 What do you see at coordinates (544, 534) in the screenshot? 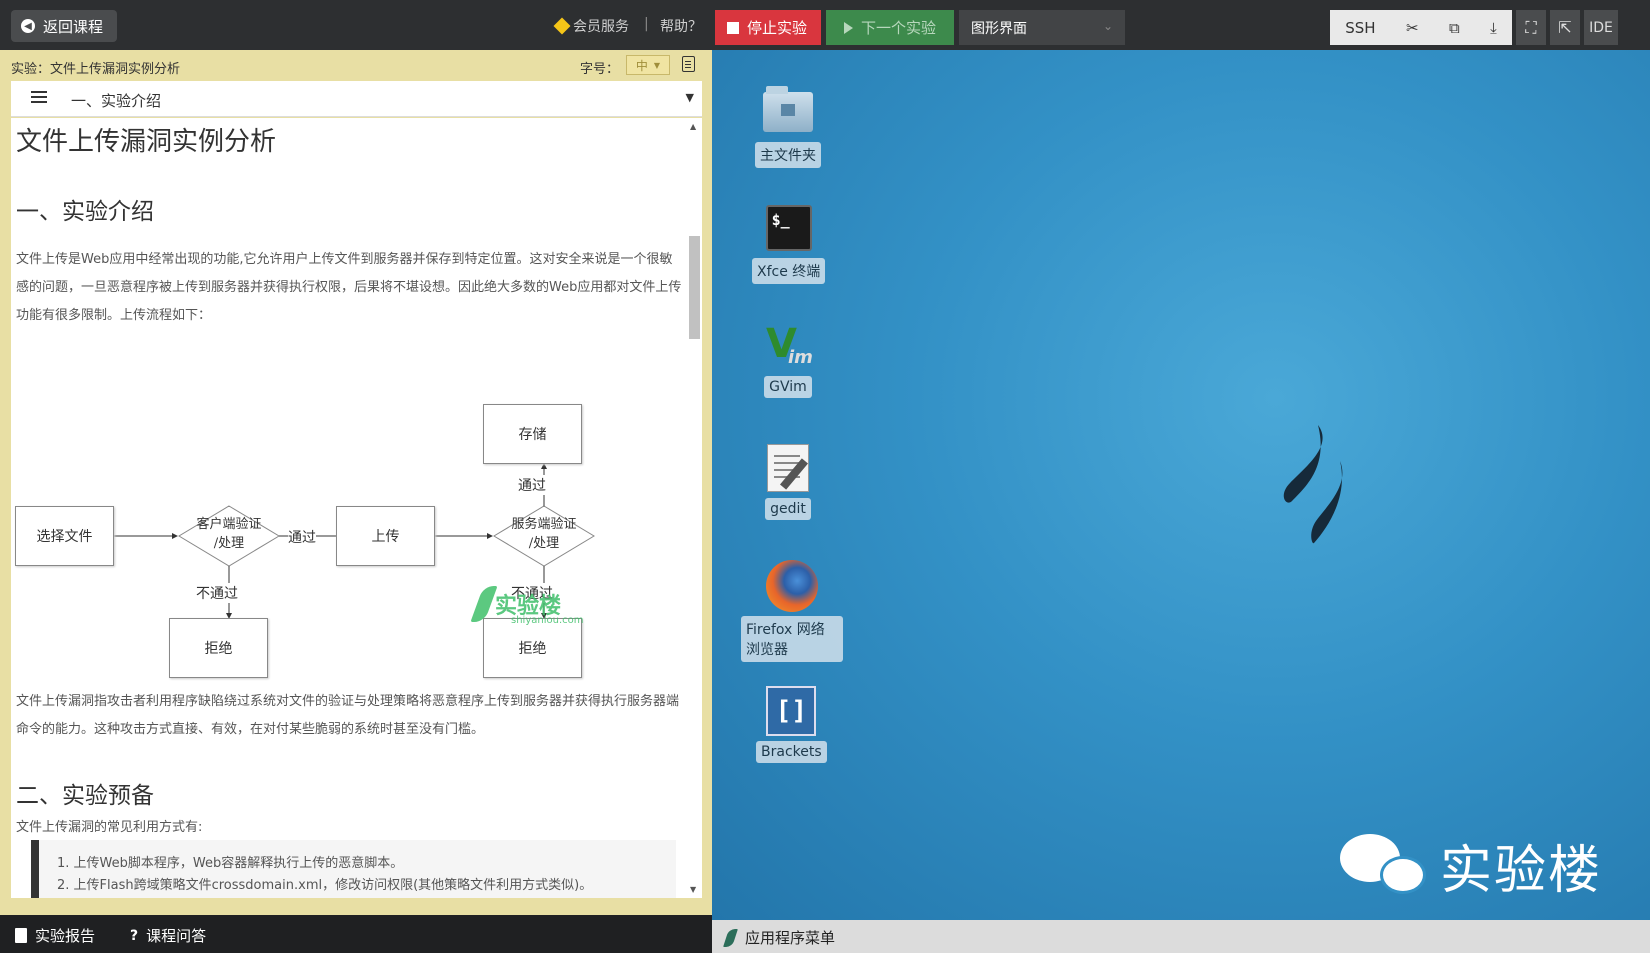
I see `flow-server-validate: 服务端验证 /处理` at bounding box center [544, 534].